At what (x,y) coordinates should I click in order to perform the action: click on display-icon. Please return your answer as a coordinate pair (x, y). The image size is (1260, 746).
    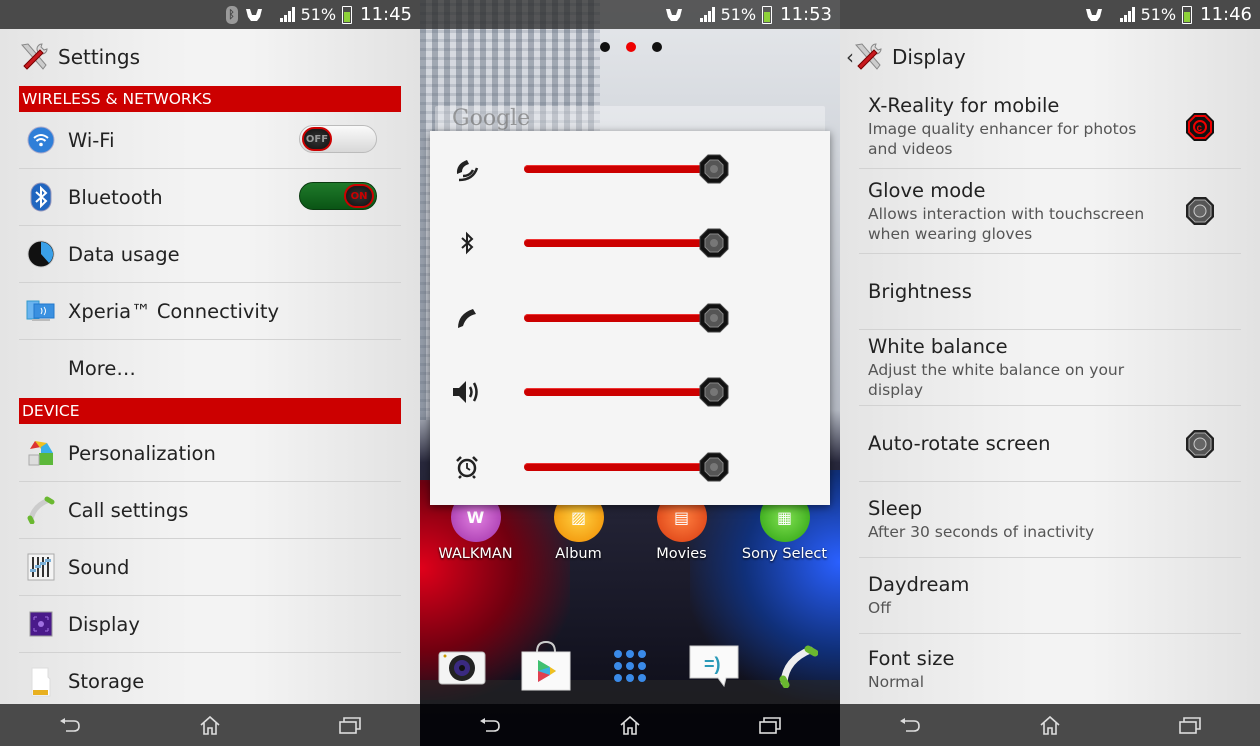
    Looking at the image, I should click on (41, 624).